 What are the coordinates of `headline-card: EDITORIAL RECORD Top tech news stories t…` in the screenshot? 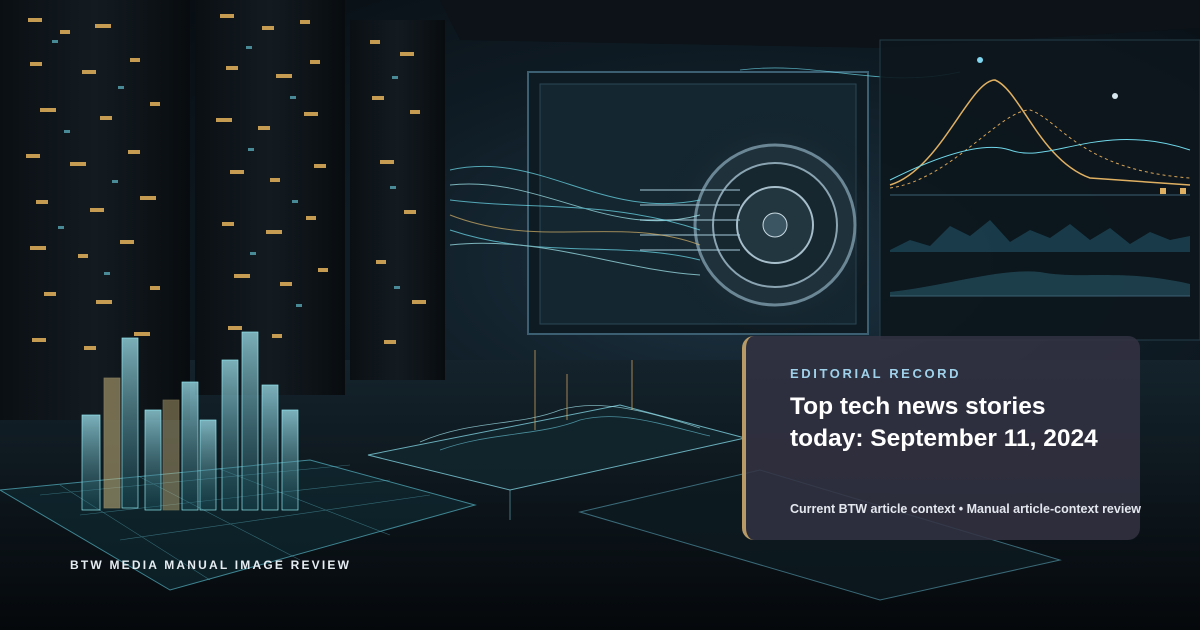 It's located at (941, 438).